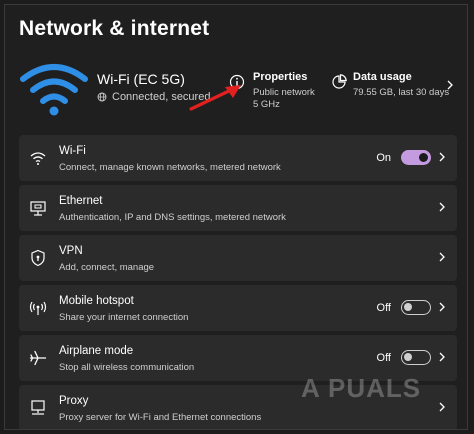  I want to click on properties-title: Properties, so click(280, 77).